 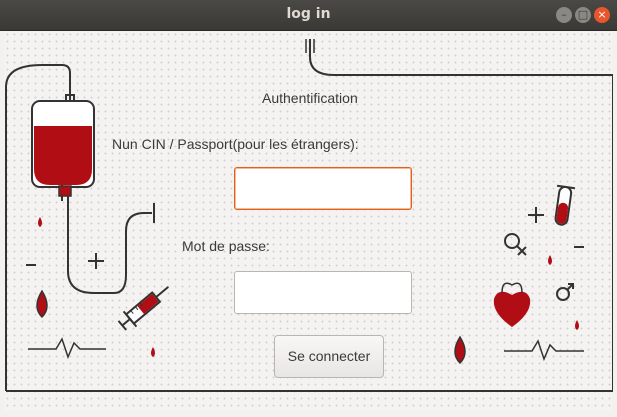 What do you see at coordinates (564, 15) in the screenshot?
I see `minimize-button: –` at bounding box center [564, 15].